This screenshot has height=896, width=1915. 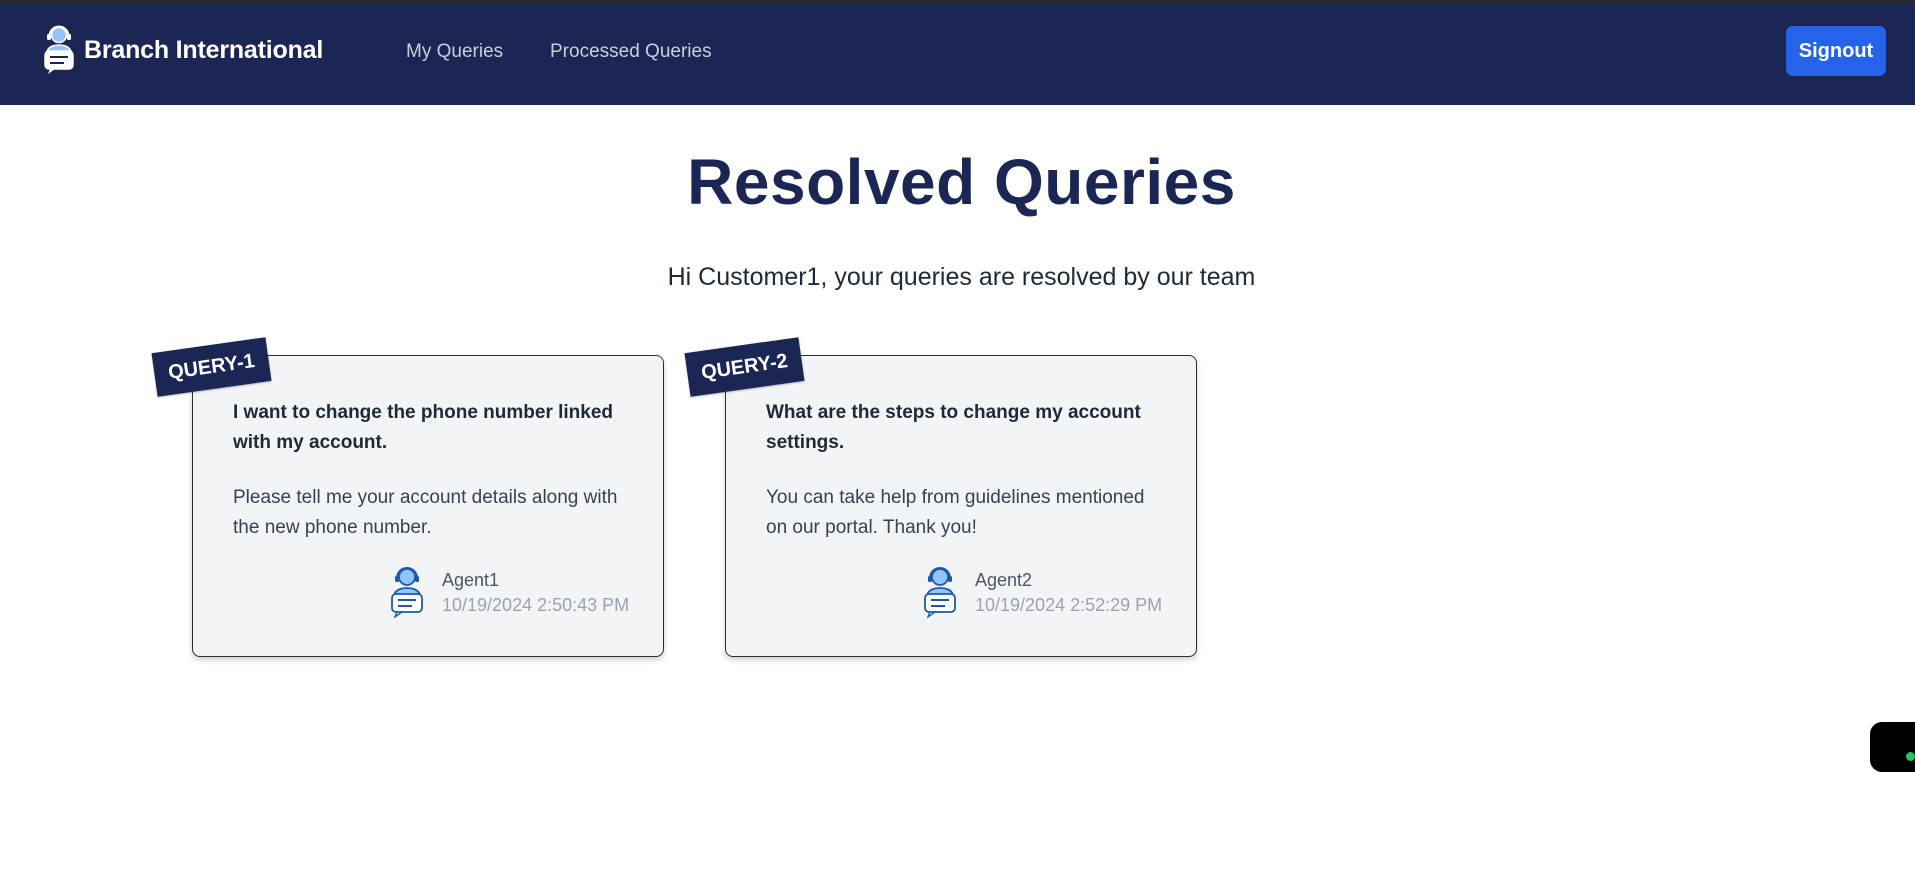 I want to click on signout-button: Signout, so click(x=1836, y=51).